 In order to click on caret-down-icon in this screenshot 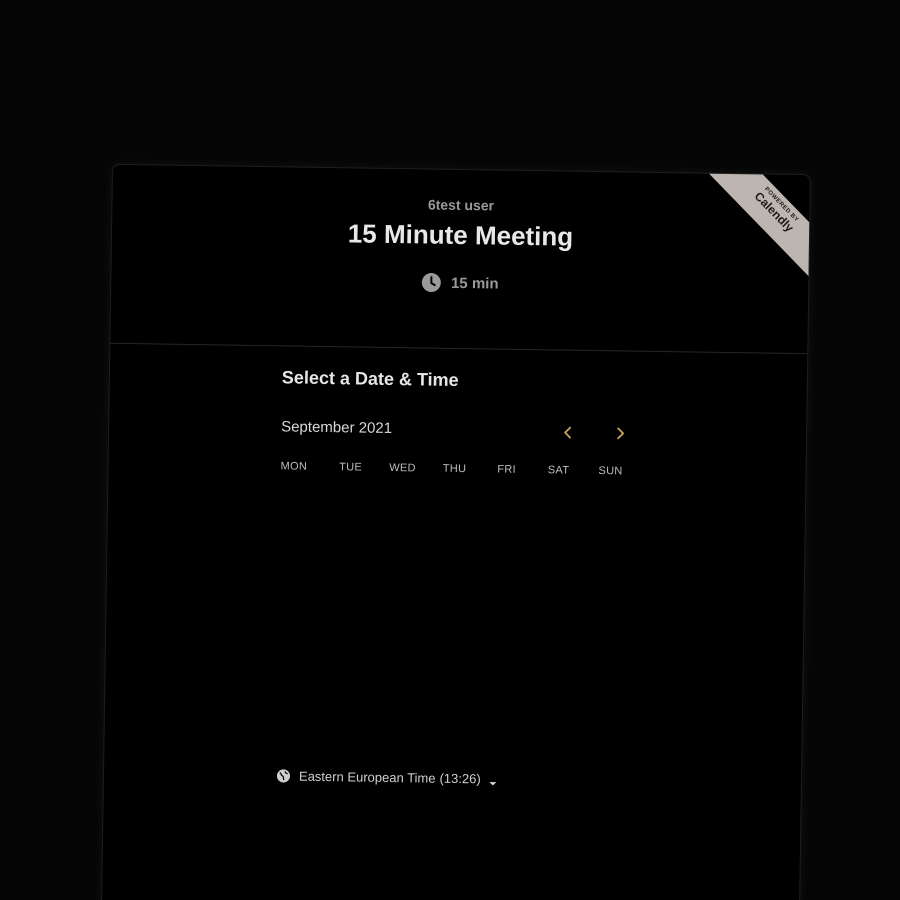, I will do `click(493, 780)`.